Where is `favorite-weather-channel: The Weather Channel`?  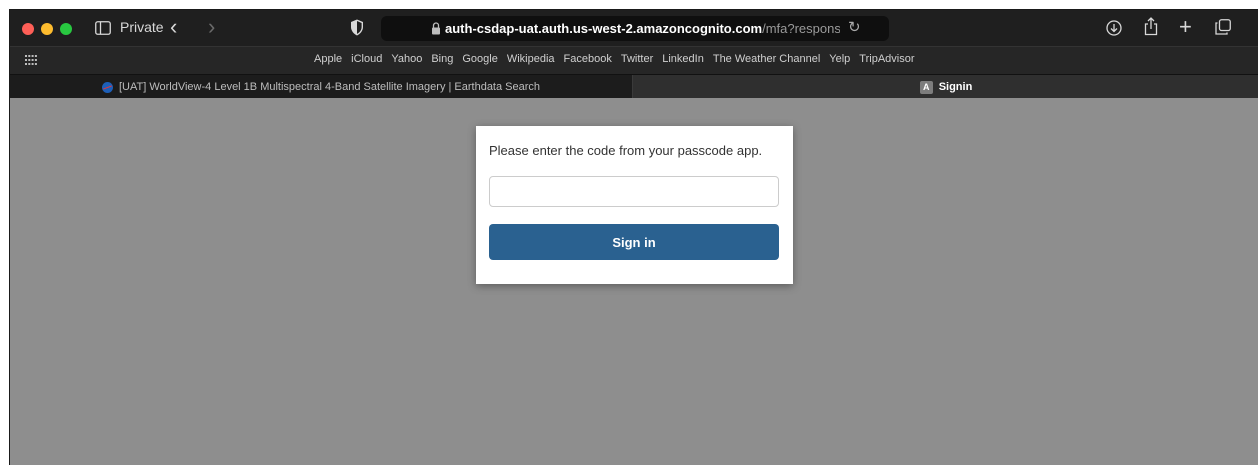 favorite-weather-channel: The Weather Channel is located at coordinates (766, 59).